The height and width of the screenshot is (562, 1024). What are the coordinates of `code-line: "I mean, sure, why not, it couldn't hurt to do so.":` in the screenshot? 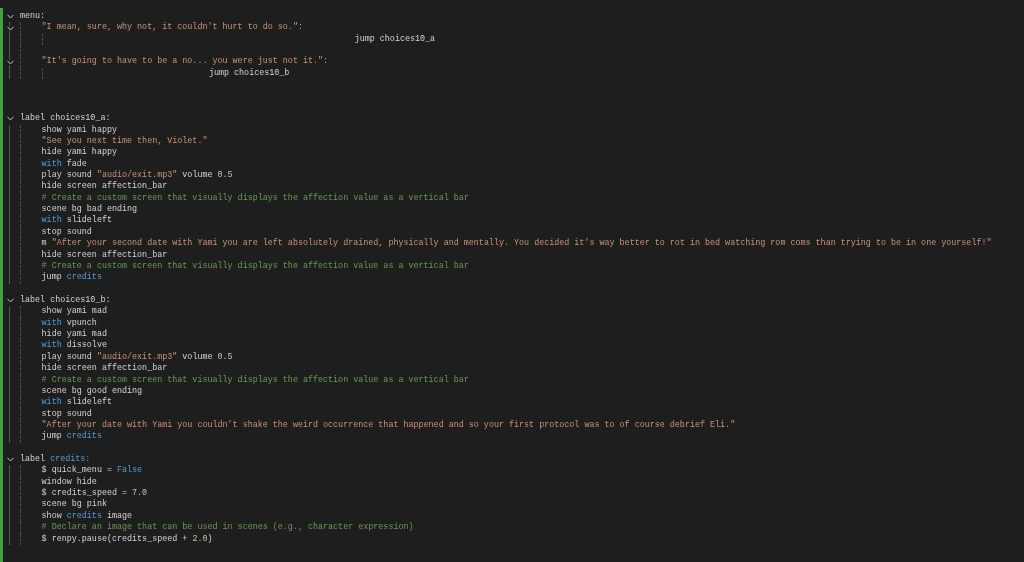 It's located at (172, 28).